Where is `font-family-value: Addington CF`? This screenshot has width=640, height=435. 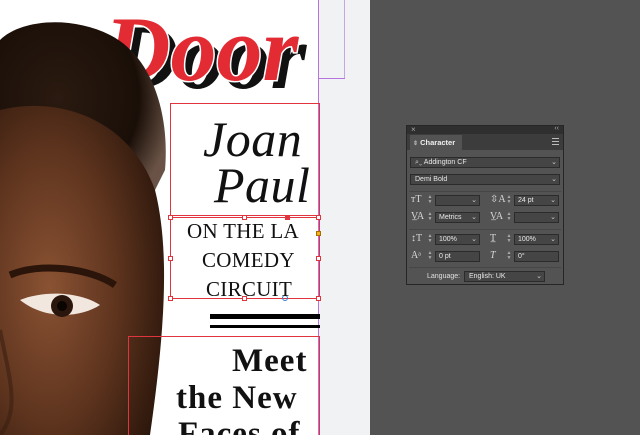 font-family-value: Addington CF is located at coordinates (445, 162).